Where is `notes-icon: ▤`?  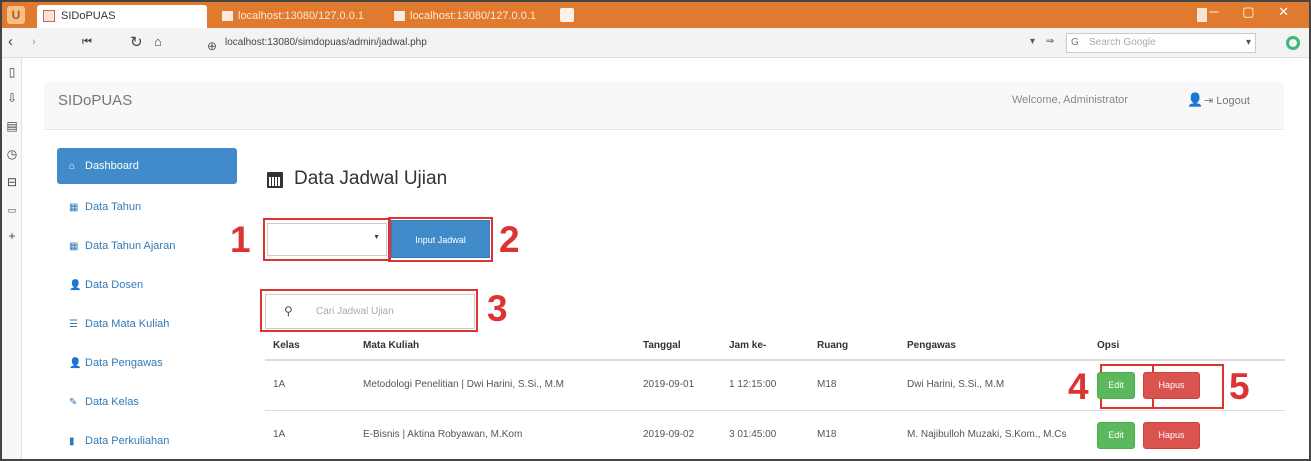
notes-icon: ▤ is located at coordinates (12, 126).